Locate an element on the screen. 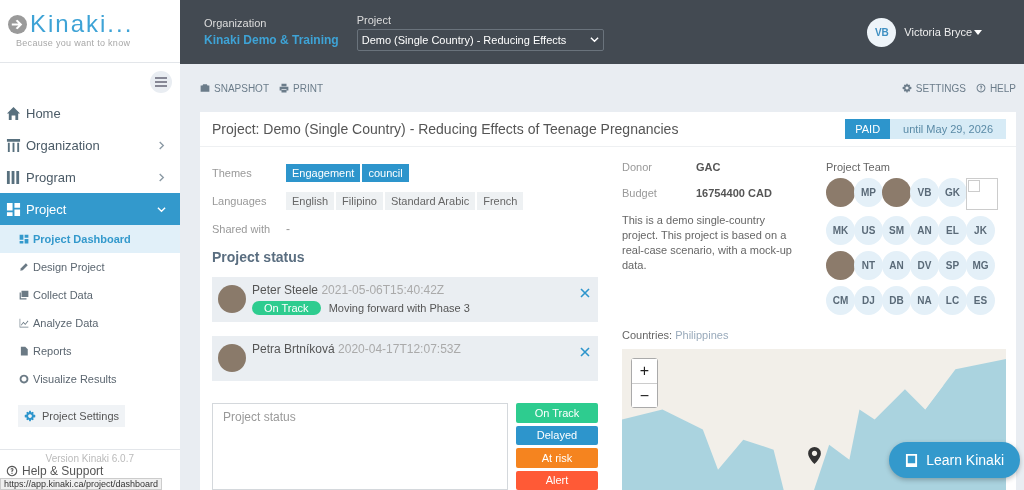  section-heading: Project status is located at coordinates (259, 257).